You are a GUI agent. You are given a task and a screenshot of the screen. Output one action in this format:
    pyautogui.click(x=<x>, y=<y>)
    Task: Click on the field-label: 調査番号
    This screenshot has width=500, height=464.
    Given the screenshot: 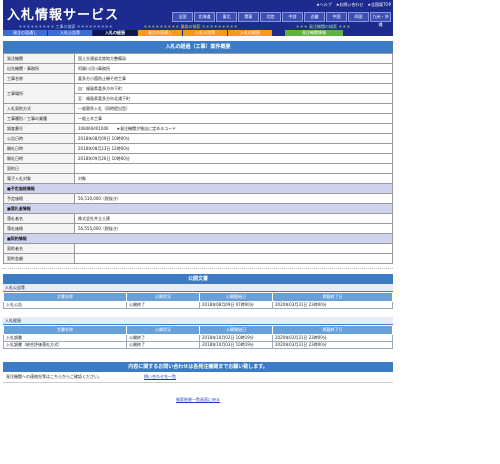 What is the action you would take?
    pyautogui.click(x=39, y=128)
    